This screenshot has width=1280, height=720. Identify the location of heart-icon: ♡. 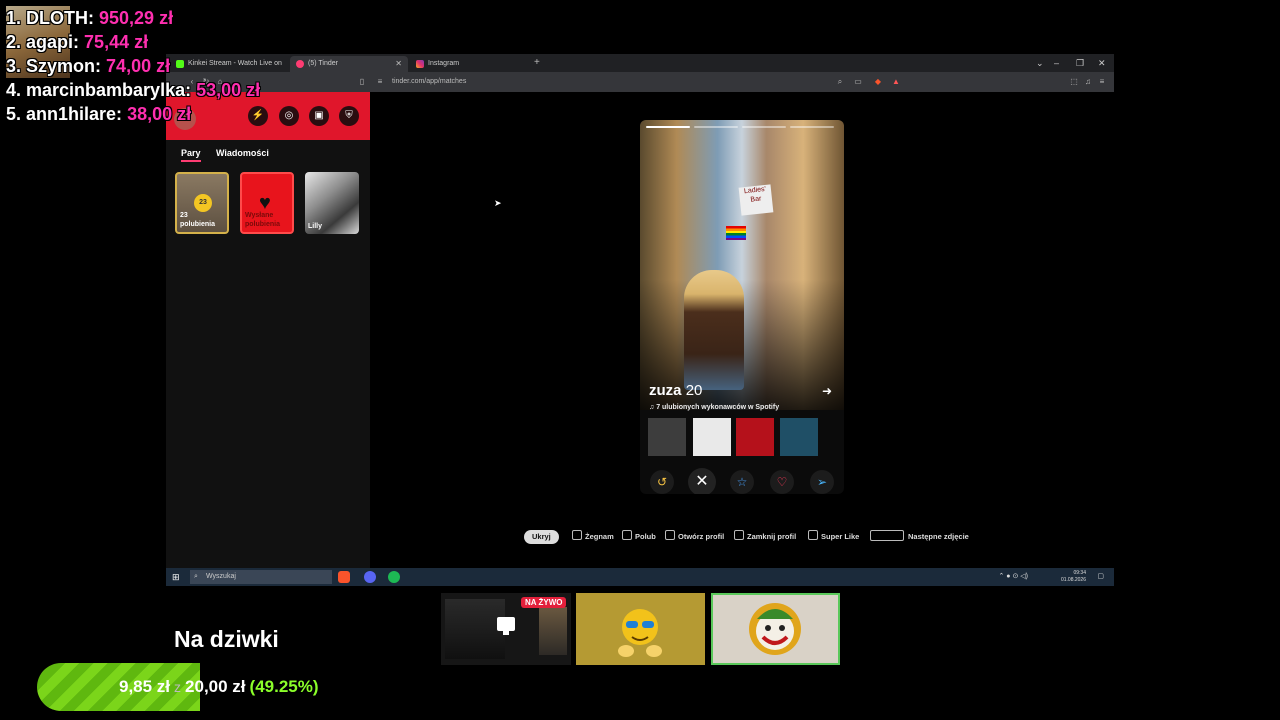
(782, 482).